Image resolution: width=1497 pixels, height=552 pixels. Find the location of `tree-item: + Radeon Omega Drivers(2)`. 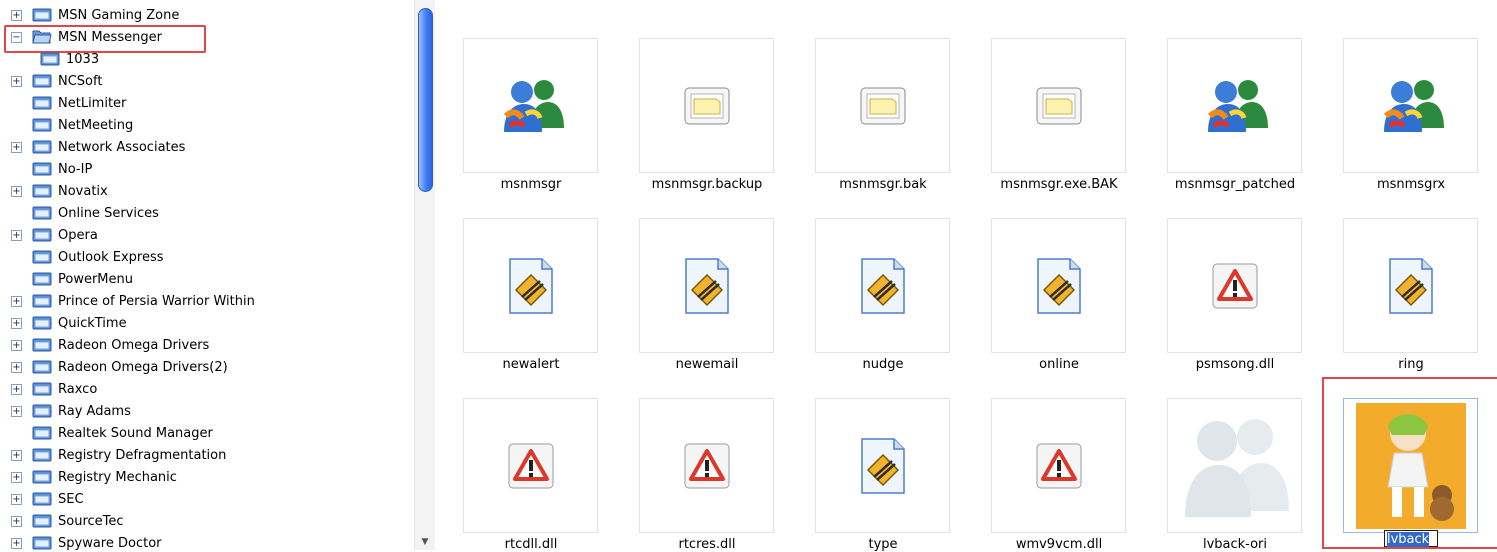

tree-item: + Radeon Omega Drivers(2) is located at coordinates (206, 367).